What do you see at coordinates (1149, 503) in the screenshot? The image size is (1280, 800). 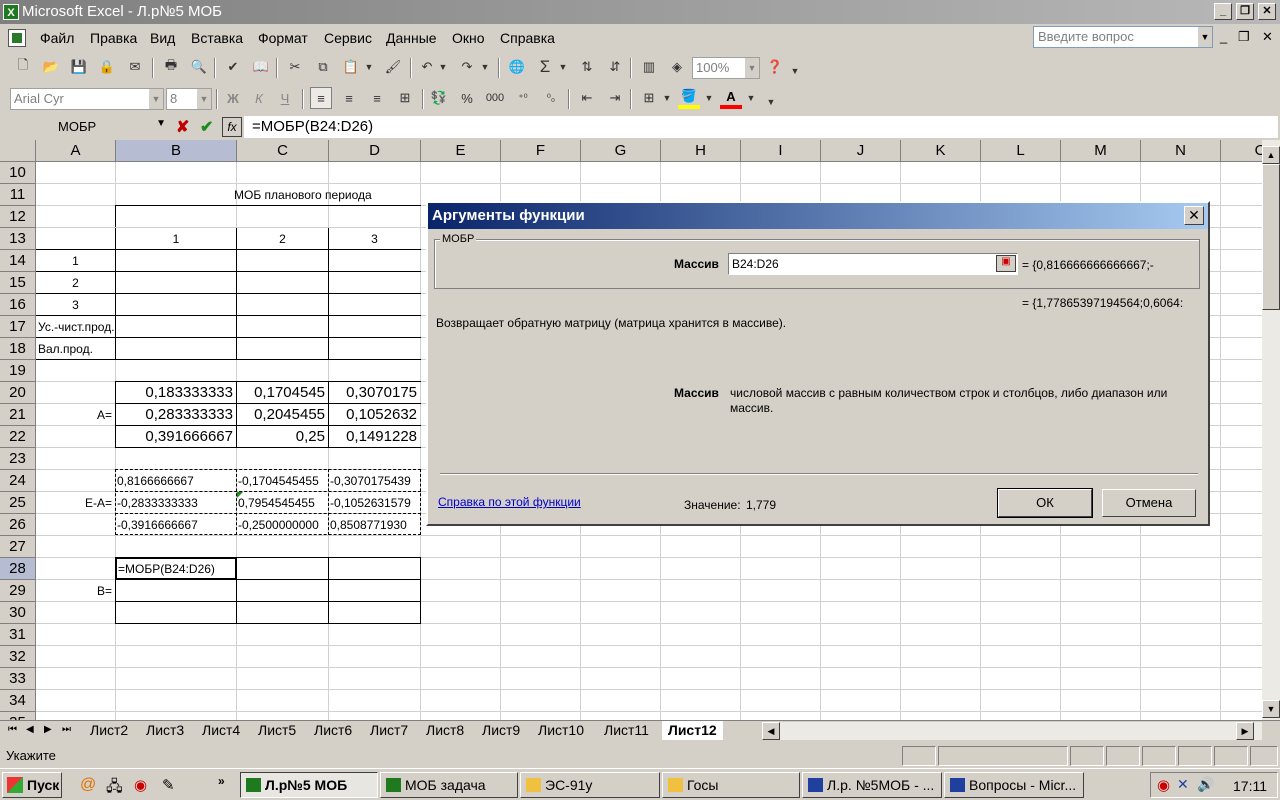 I see `cancel-button: Отмена` at bounding box center [1149, 503].